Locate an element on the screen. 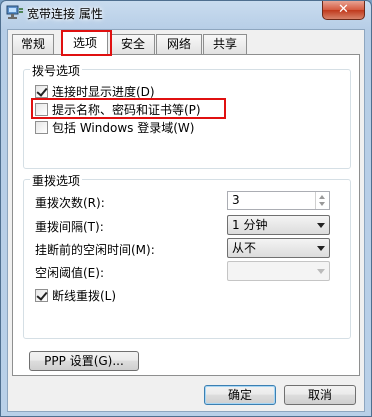  tab-security: 安全 is located at coordinates (133, 44).